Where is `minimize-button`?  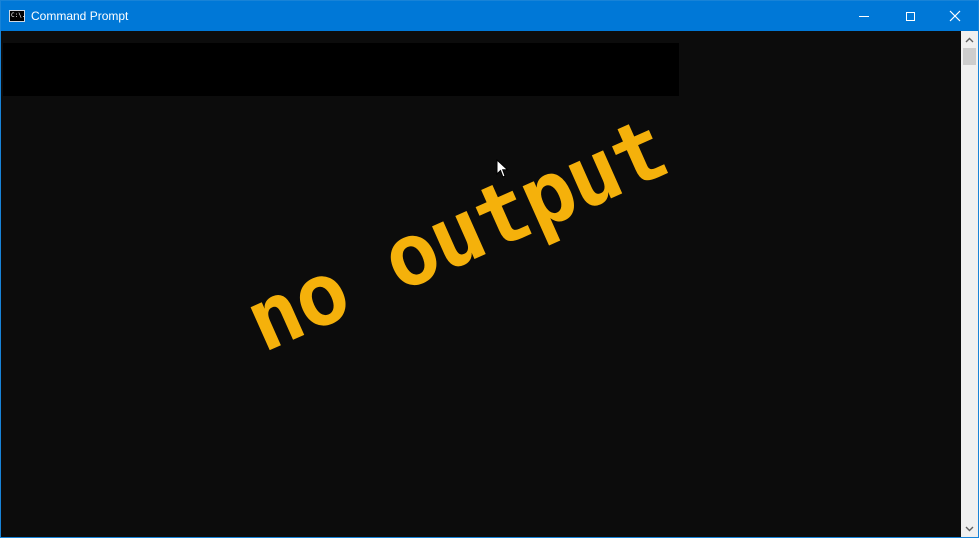
minimize-button is located at coordinates (864, 16).